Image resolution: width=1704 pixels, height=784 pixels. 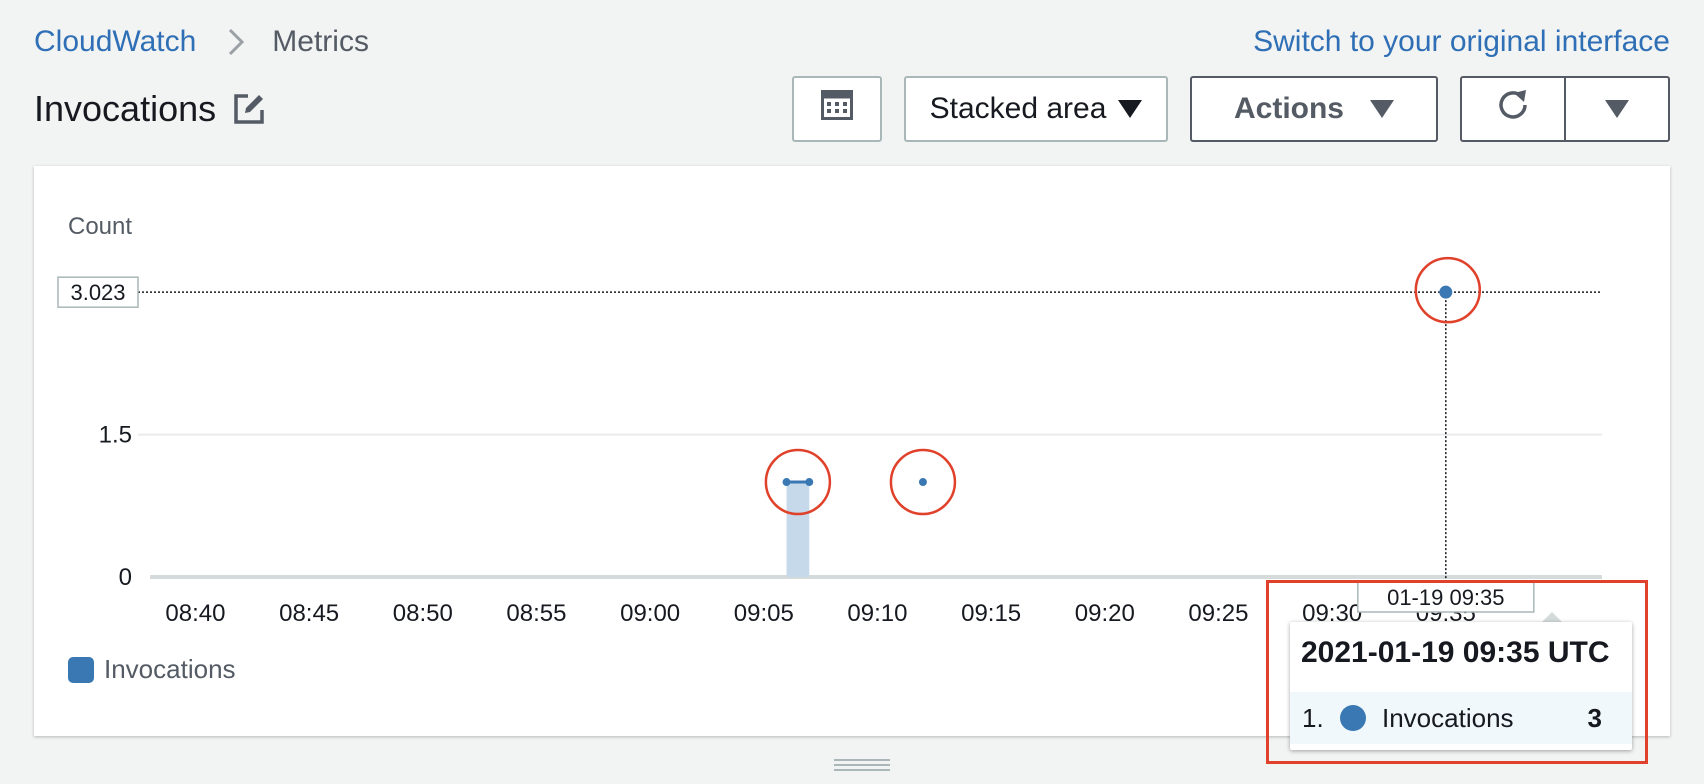 I want to click on chart-type-dropdown: Stacked area, so click(x=1036, y=109).